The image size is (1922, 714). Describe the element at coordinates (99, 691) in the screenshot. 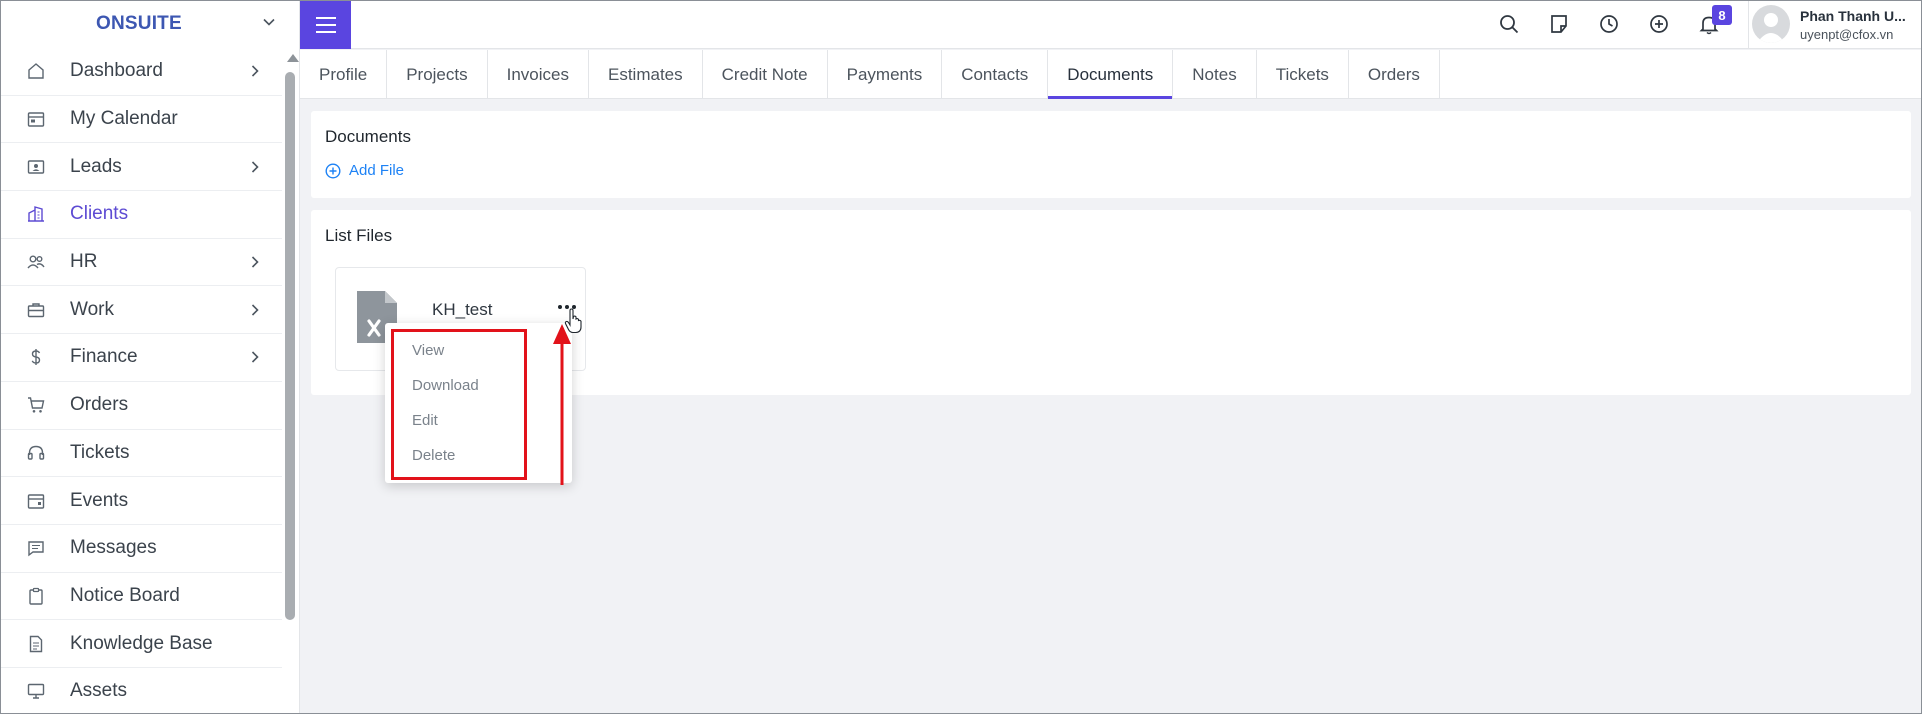

I see `sidebar-item-label: Assets` at that location.